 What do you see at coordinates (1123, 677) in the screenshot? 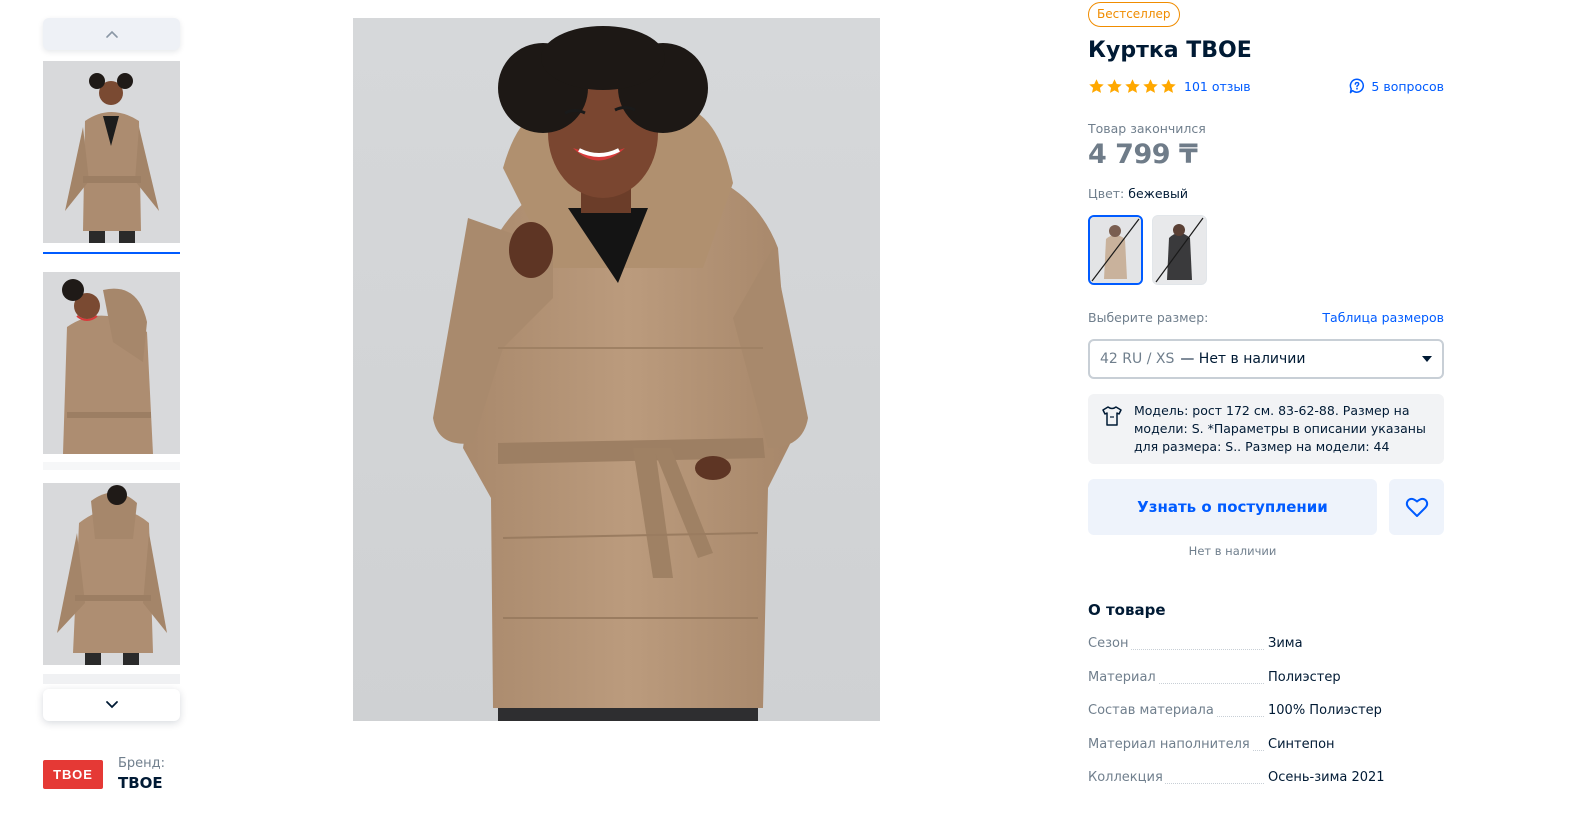
I see `spec-key-label: Материал` at bounding box center [1123, 677].